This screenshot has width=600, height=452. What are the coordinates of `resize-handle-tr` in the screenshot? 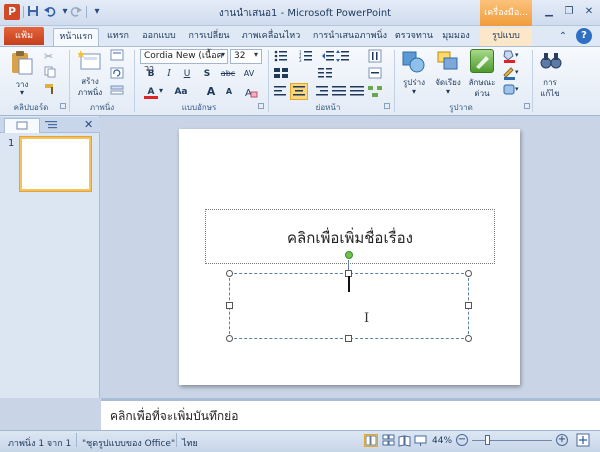 It's located at (468, 273).